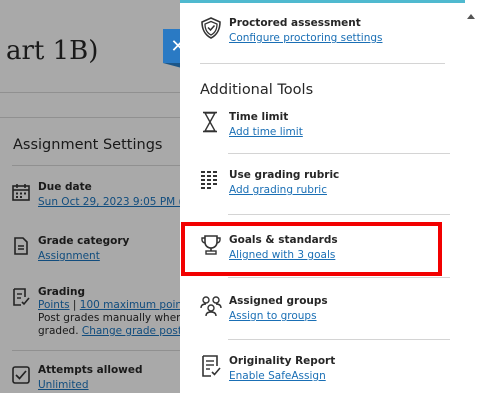 The width and height of the screenshot is (477, 393). Describe the element at coordinates (209, 180) in the screenshot. I see `rubric-grid-icon` at that location.